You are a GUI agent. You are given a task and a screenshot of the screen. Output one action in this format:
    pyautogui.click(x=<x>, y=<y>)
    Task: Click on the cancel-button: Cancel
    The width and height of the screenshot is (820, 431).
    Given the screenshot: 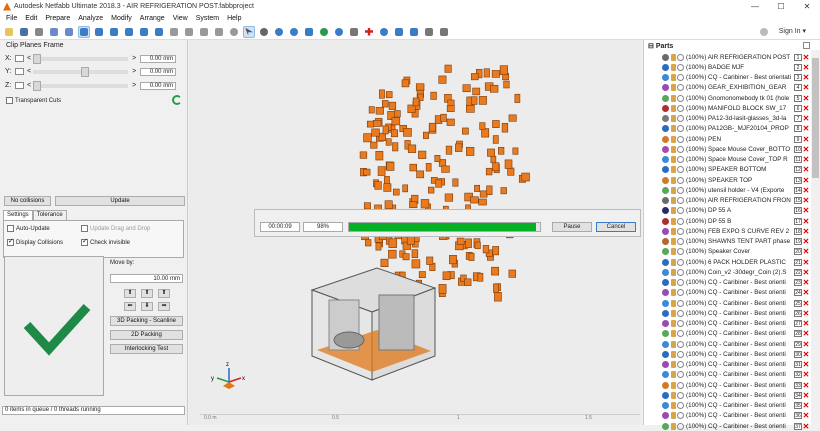 What is the action you would take?
    pyautogui.click(x=616, y=227)
    